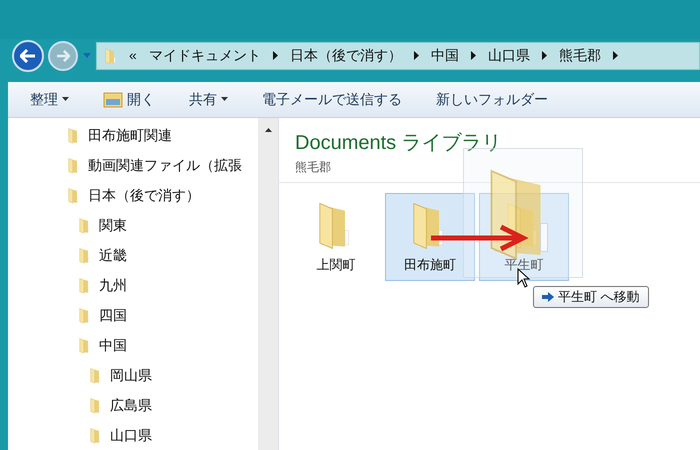  Describe the element at coordinates (133, 315) in the screenshot. I see `folder-tree-item: 四国` at that location.